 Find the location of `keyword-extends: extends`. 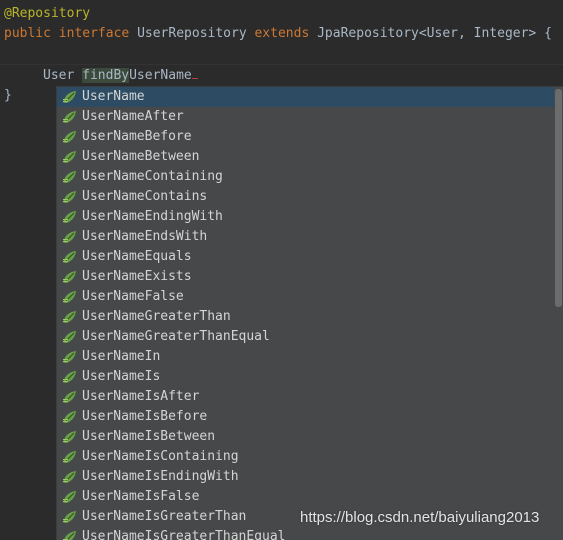

keyword-extends: extends is located at coordinates (282, 33).